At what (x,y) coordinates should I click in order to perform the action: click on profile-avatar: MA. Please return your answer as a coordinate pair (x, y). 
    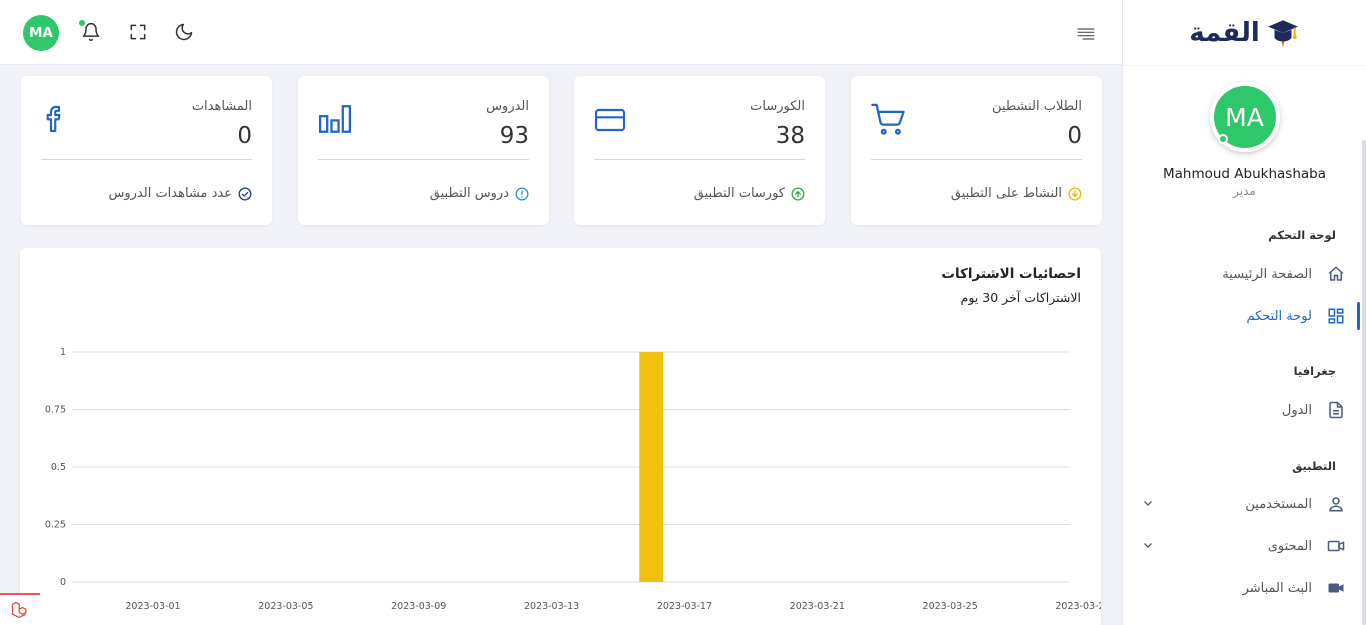
    Looking at the image, I should click on (1244, 117).